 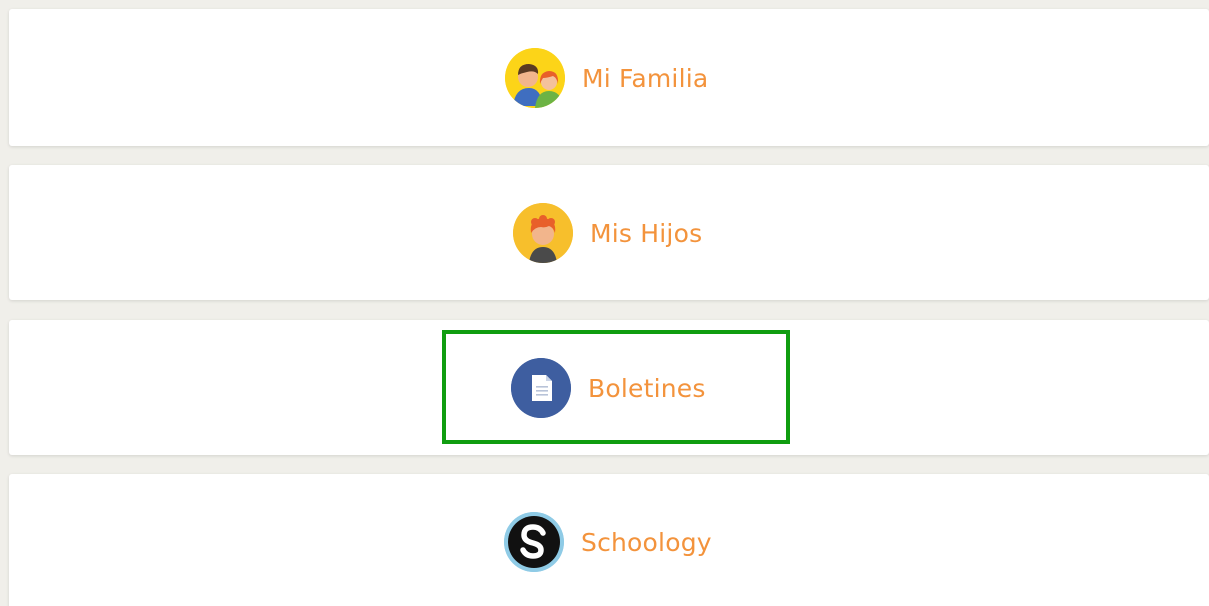 What do you see at coordinates (645, 78) in the screenshot?
I see `menu-item-label: Mi Familia` at bounding box center [645, 78].